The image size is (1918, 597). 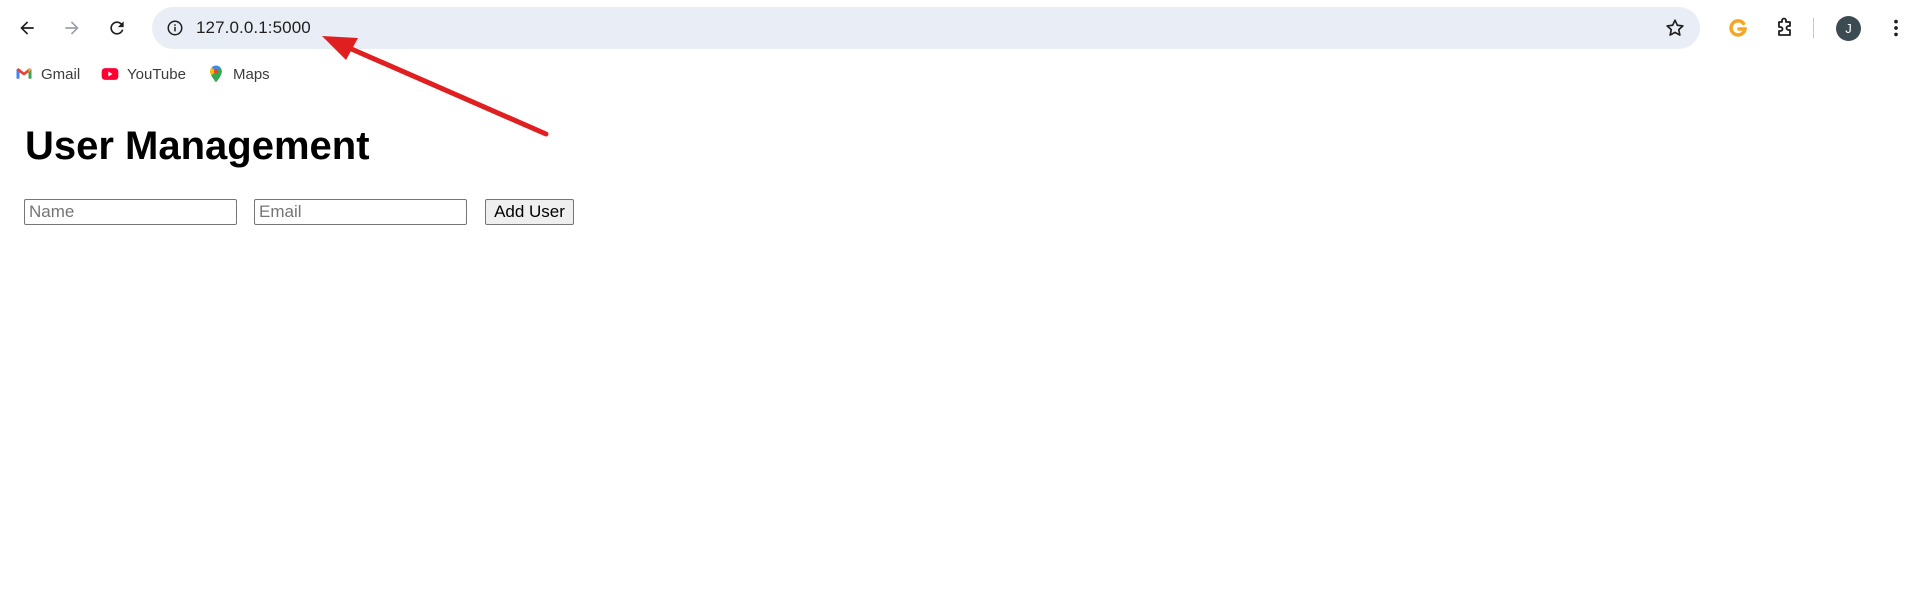 I want to click on add-user-button: Add User, so click(x=529, y=212).